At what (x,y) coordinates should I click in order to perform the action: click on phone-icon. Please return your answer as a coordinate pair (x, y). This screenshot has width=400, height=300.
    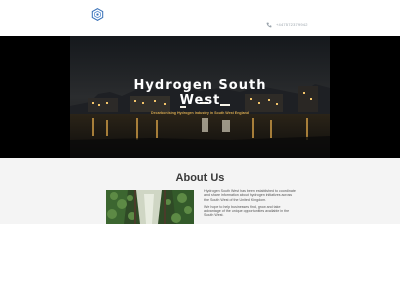
    Looking at the image, I should click on (269, 25).